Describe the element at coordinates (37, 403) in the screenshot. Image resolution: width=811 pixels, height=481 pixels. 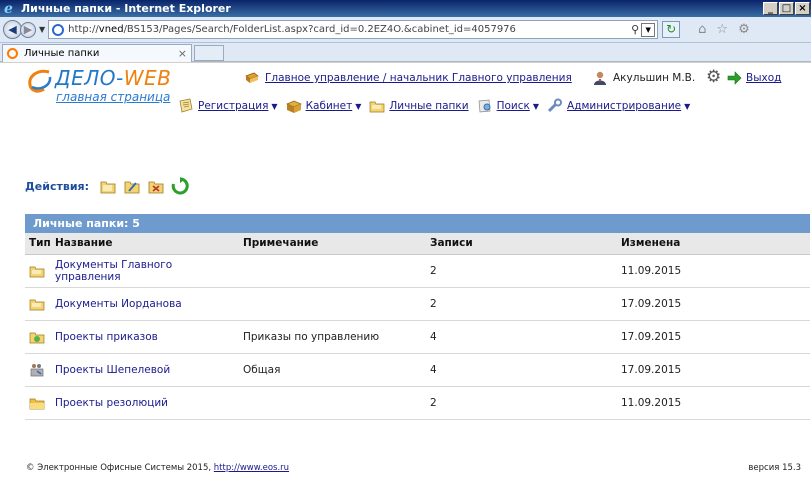
I see `folder-yellow-icon` at that location.